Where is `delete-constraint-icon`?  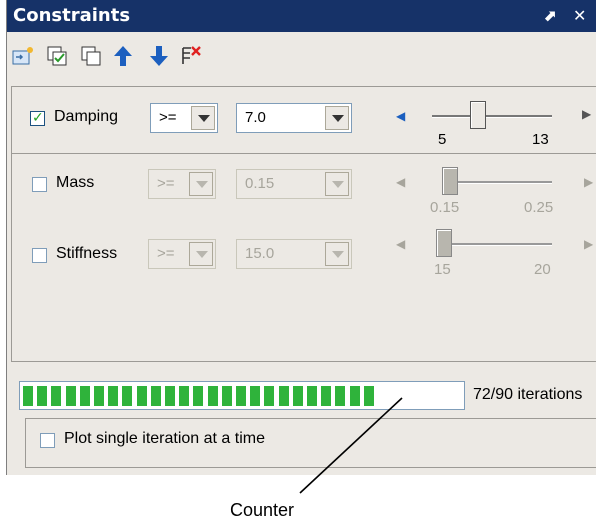 delete-constraint-icon is located at coordinates (191, 56).